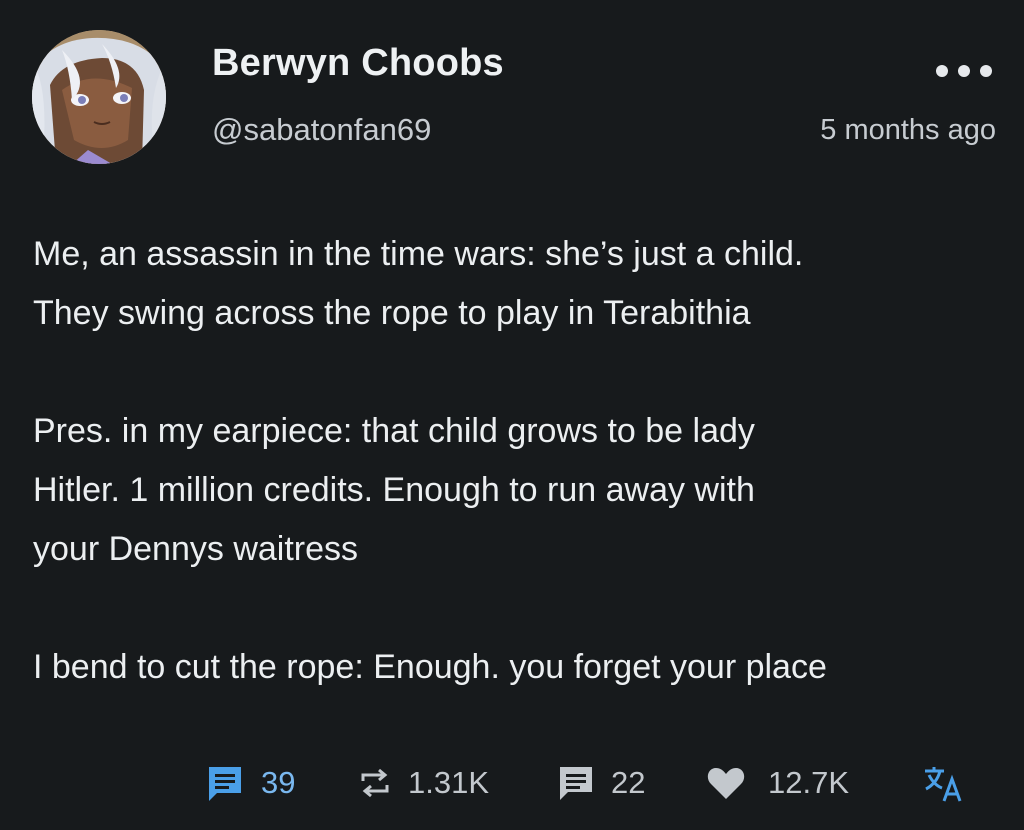 The height and width of the screenshot is (830, 1024). What do you see at coordinates (375, 783) in the screenshot?
I see `repost-icon` at bounding box center [375, 783].